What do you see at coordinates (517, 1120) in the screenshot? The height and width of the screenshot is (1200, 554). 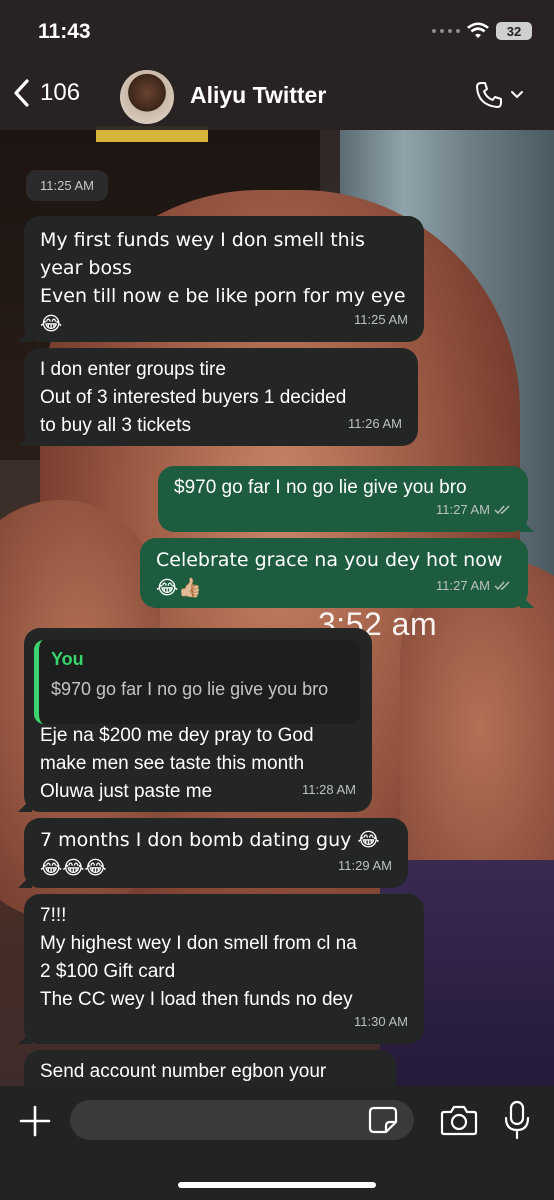 I see `mic-icon` at bounding box center [517, 1120].